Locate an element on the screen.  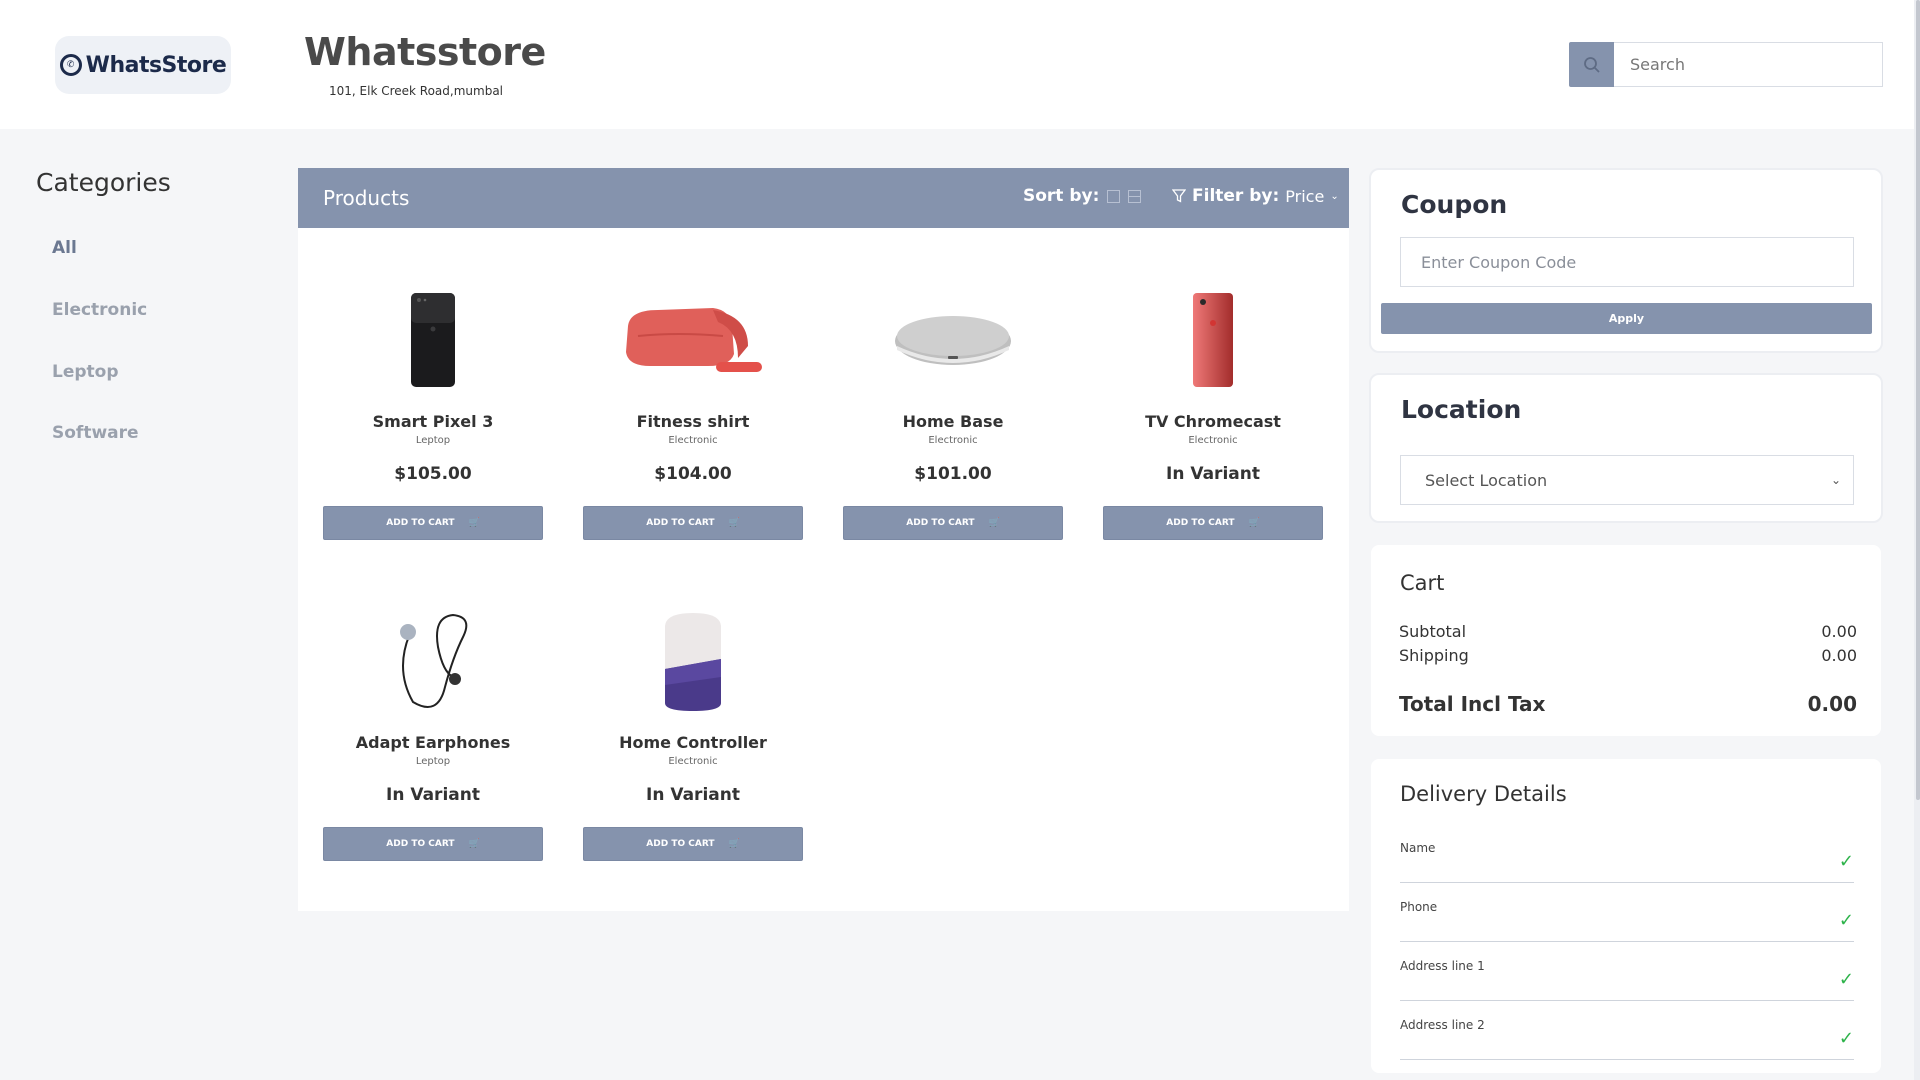
subtotal-value: 0.00 is located at coordinates (1839, 631).